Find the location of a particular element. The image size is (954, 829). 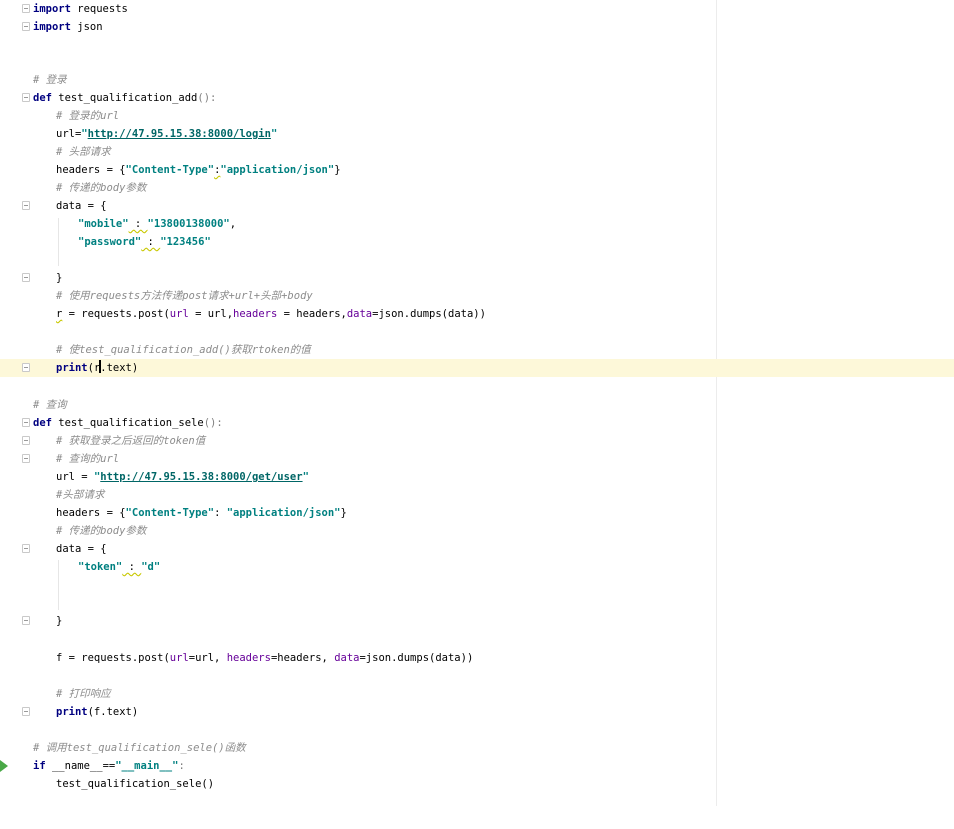

code-line: # 登录 is located at coordinates (477, 80).